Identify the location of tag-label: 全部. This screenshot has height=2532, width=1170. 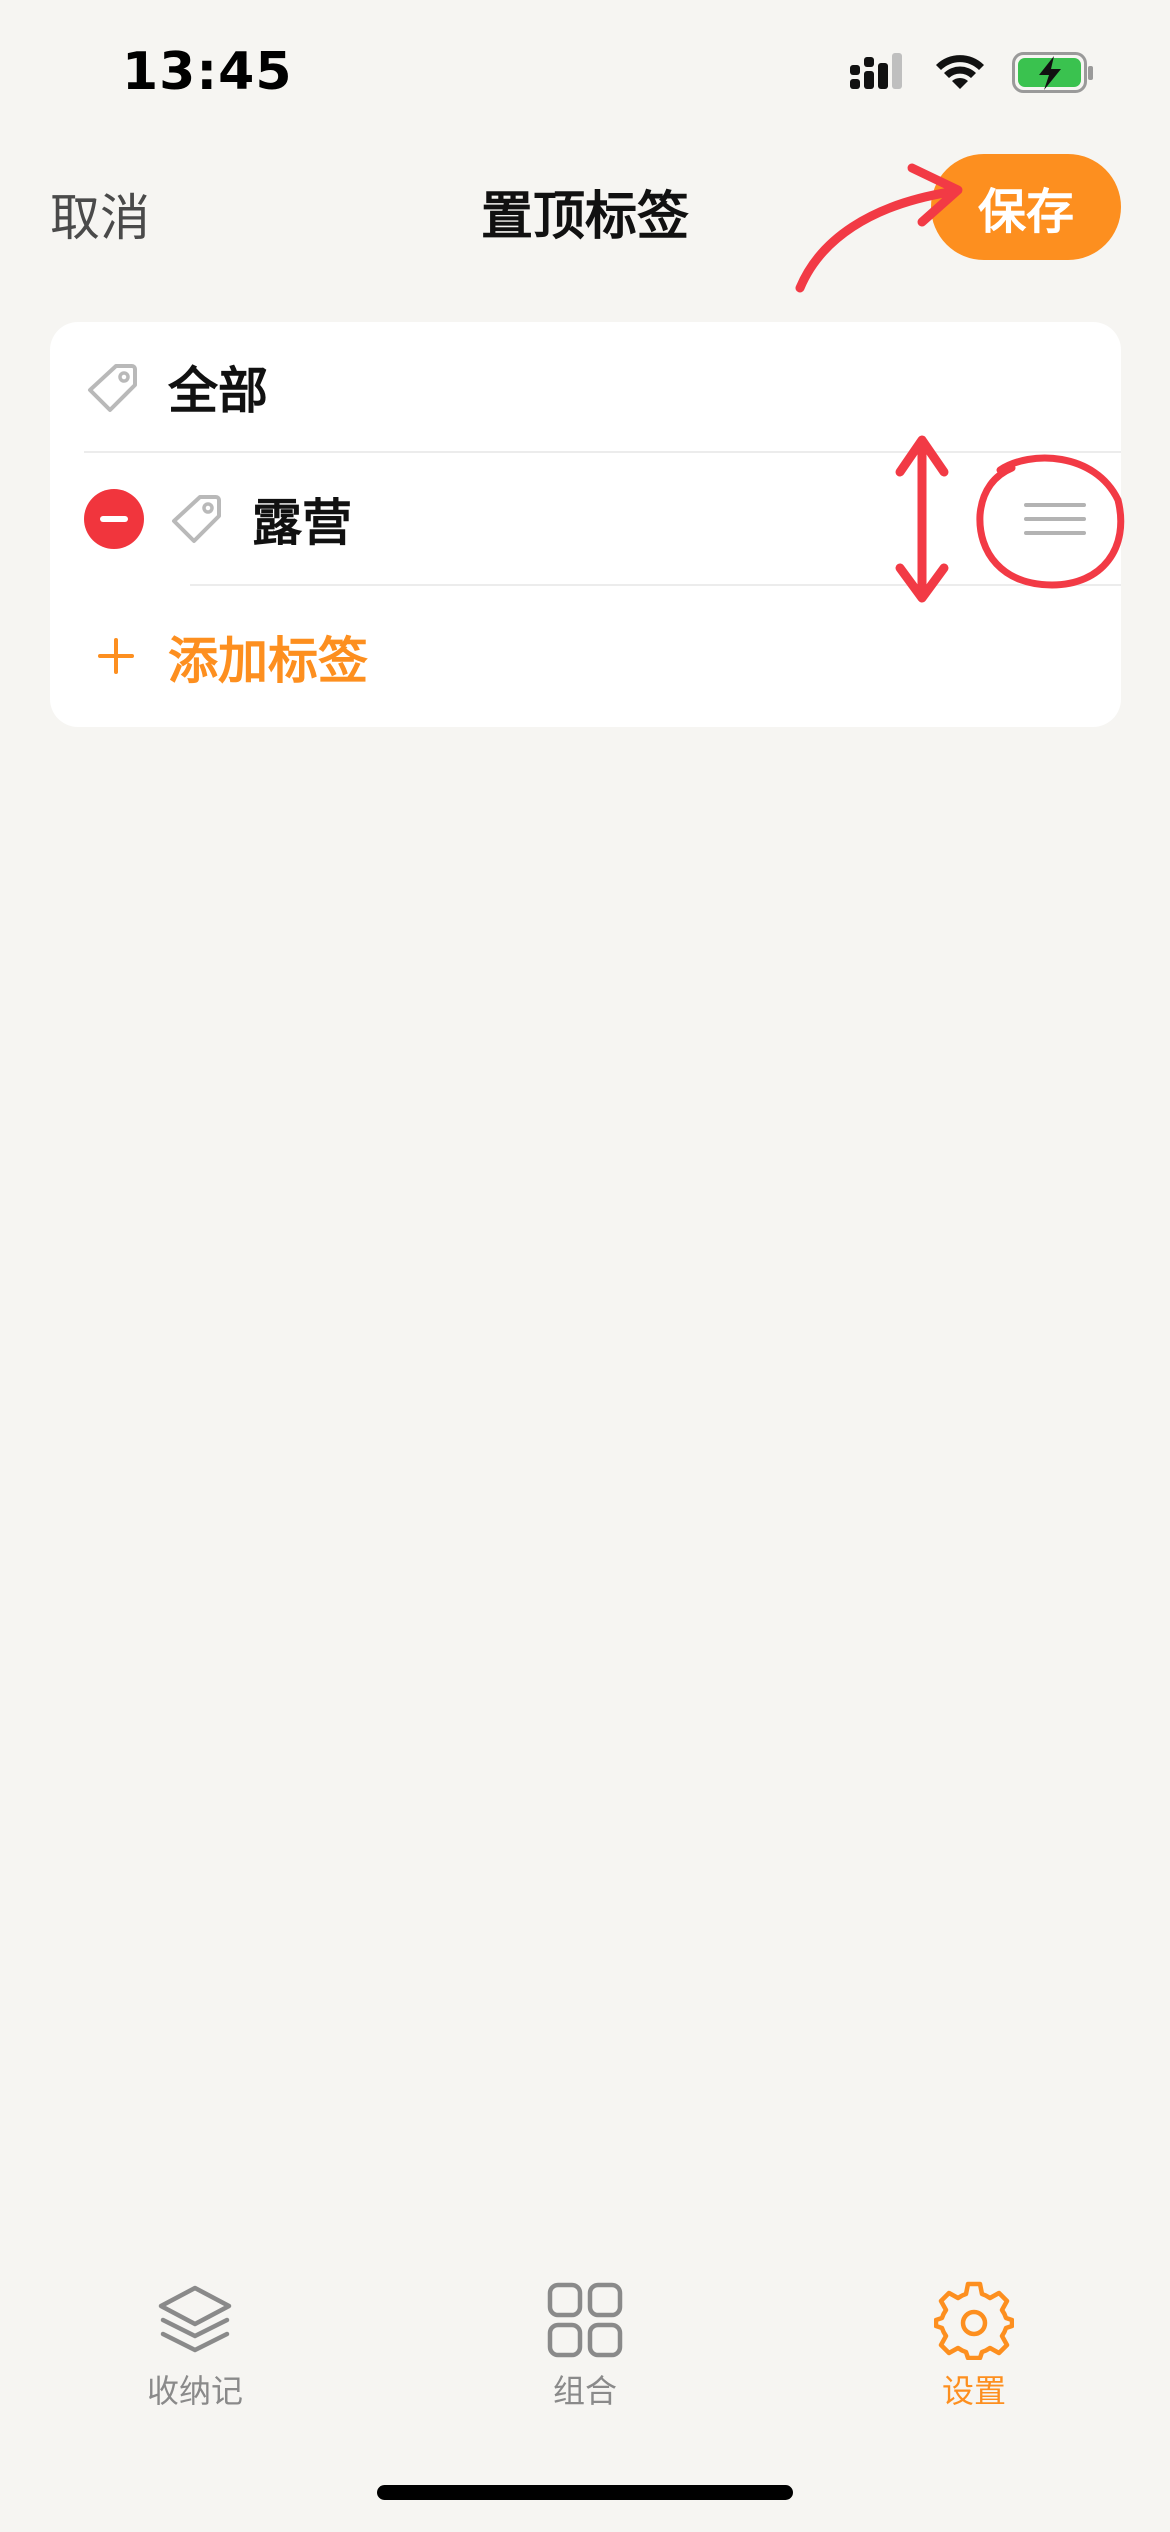
(218, 391).